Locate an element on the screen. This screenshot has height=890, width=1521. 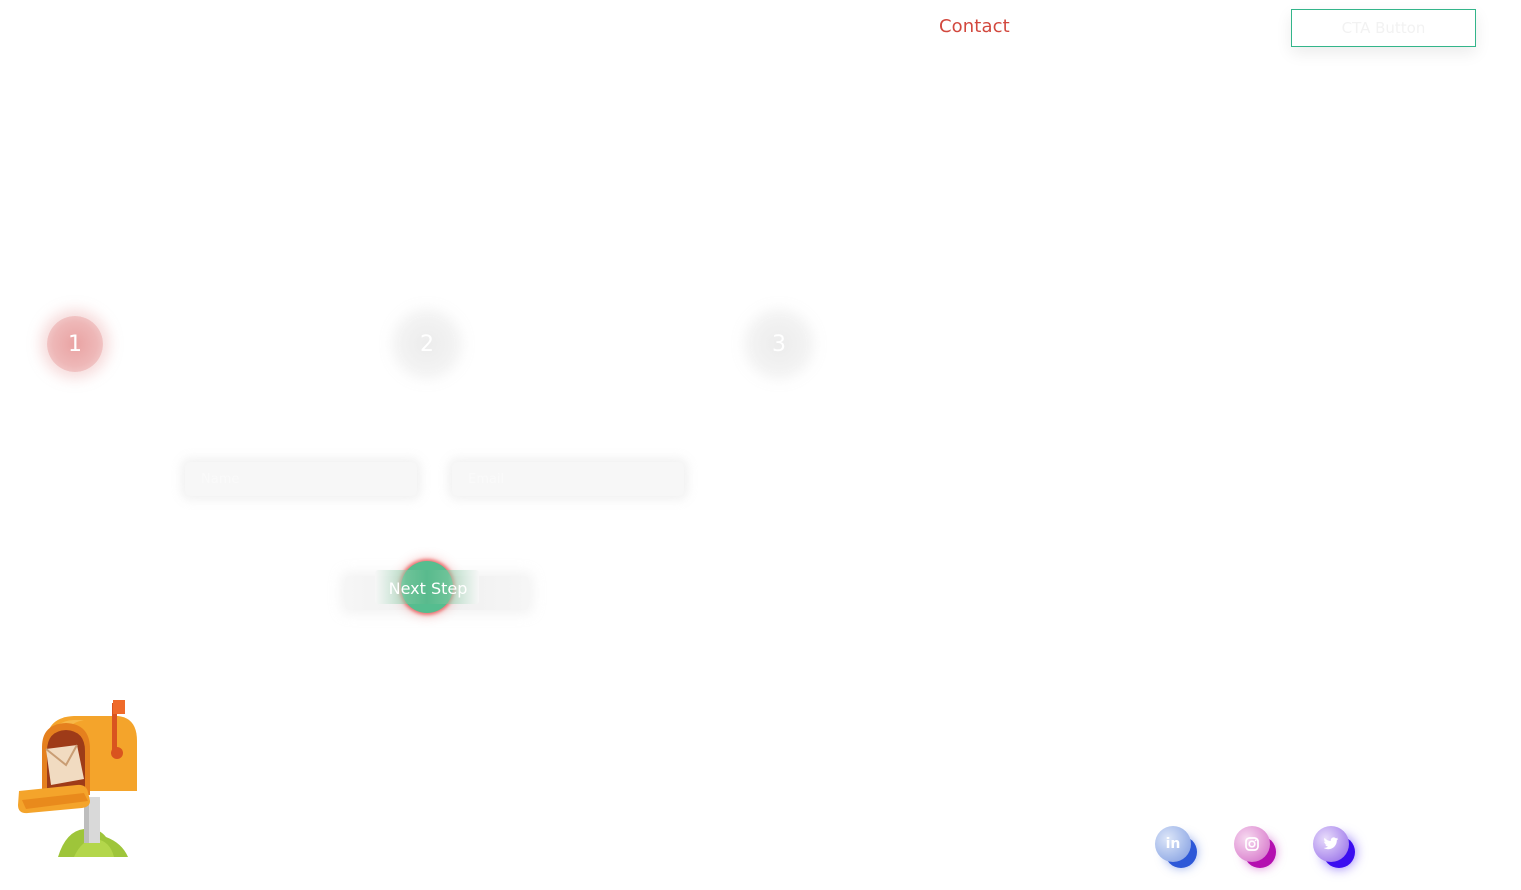
cta-button: CTA Button is located at coordinates (1383, 28).